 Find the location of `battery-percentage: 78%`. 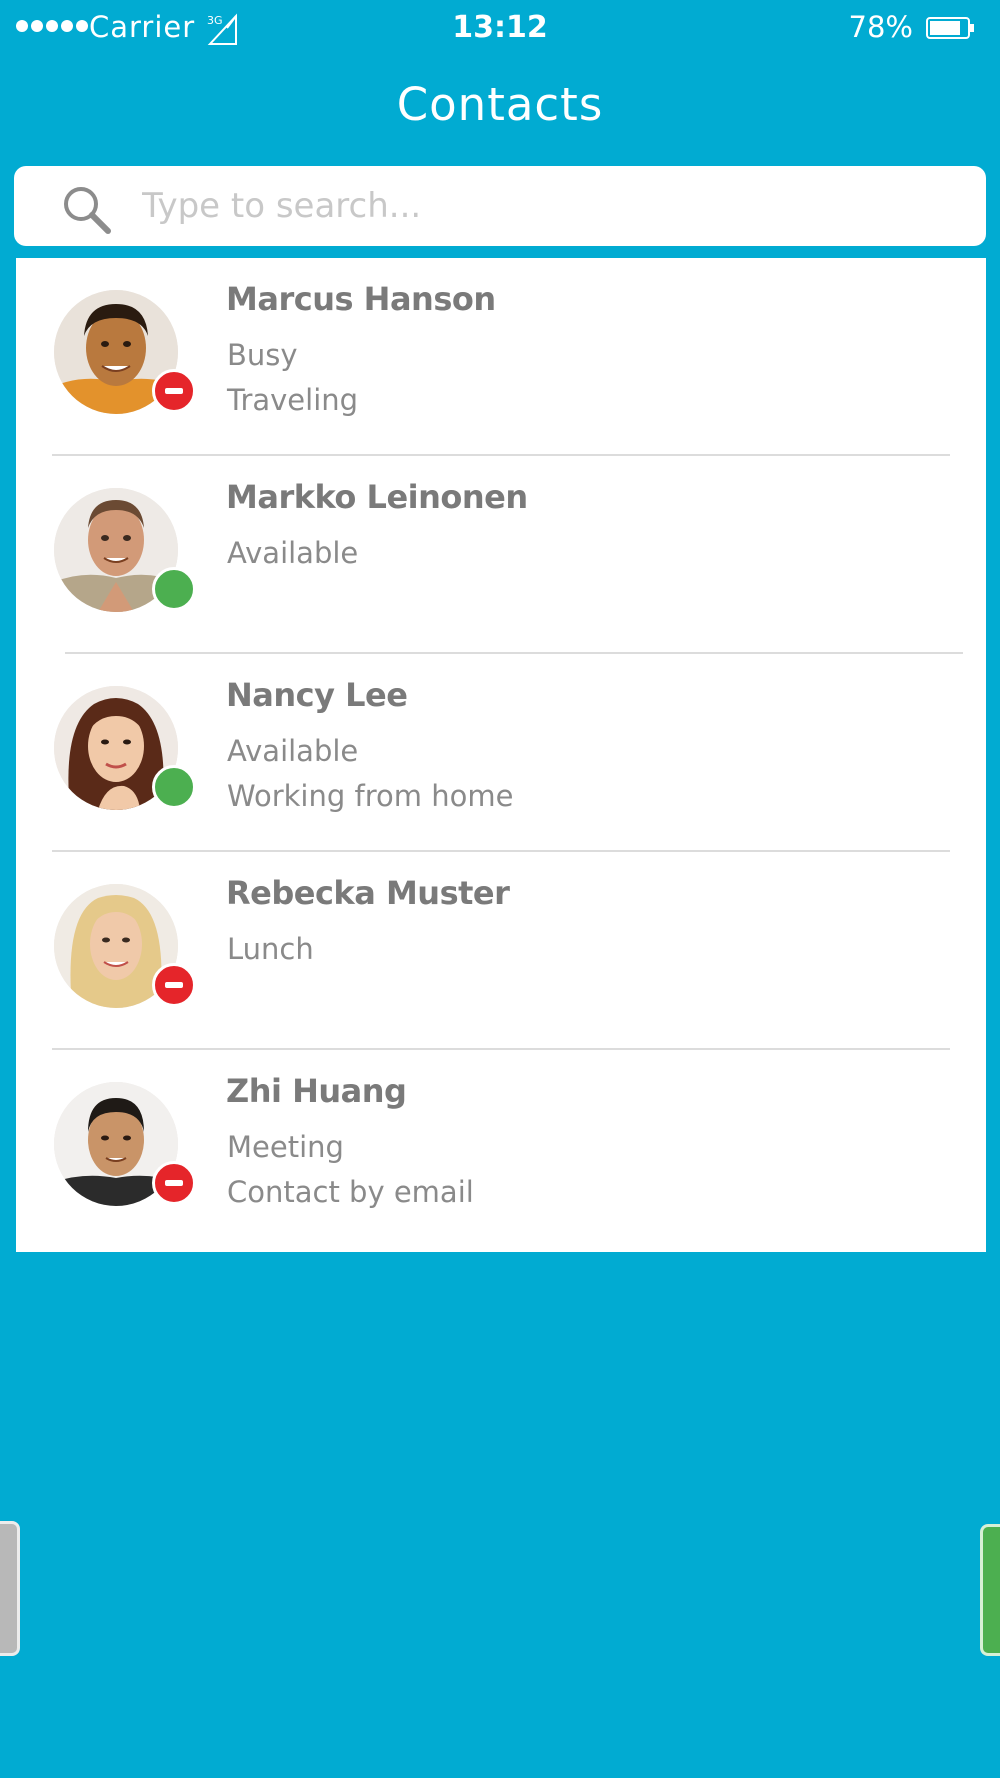

battery-percentage: 78% is located at coordinates (880, 27).